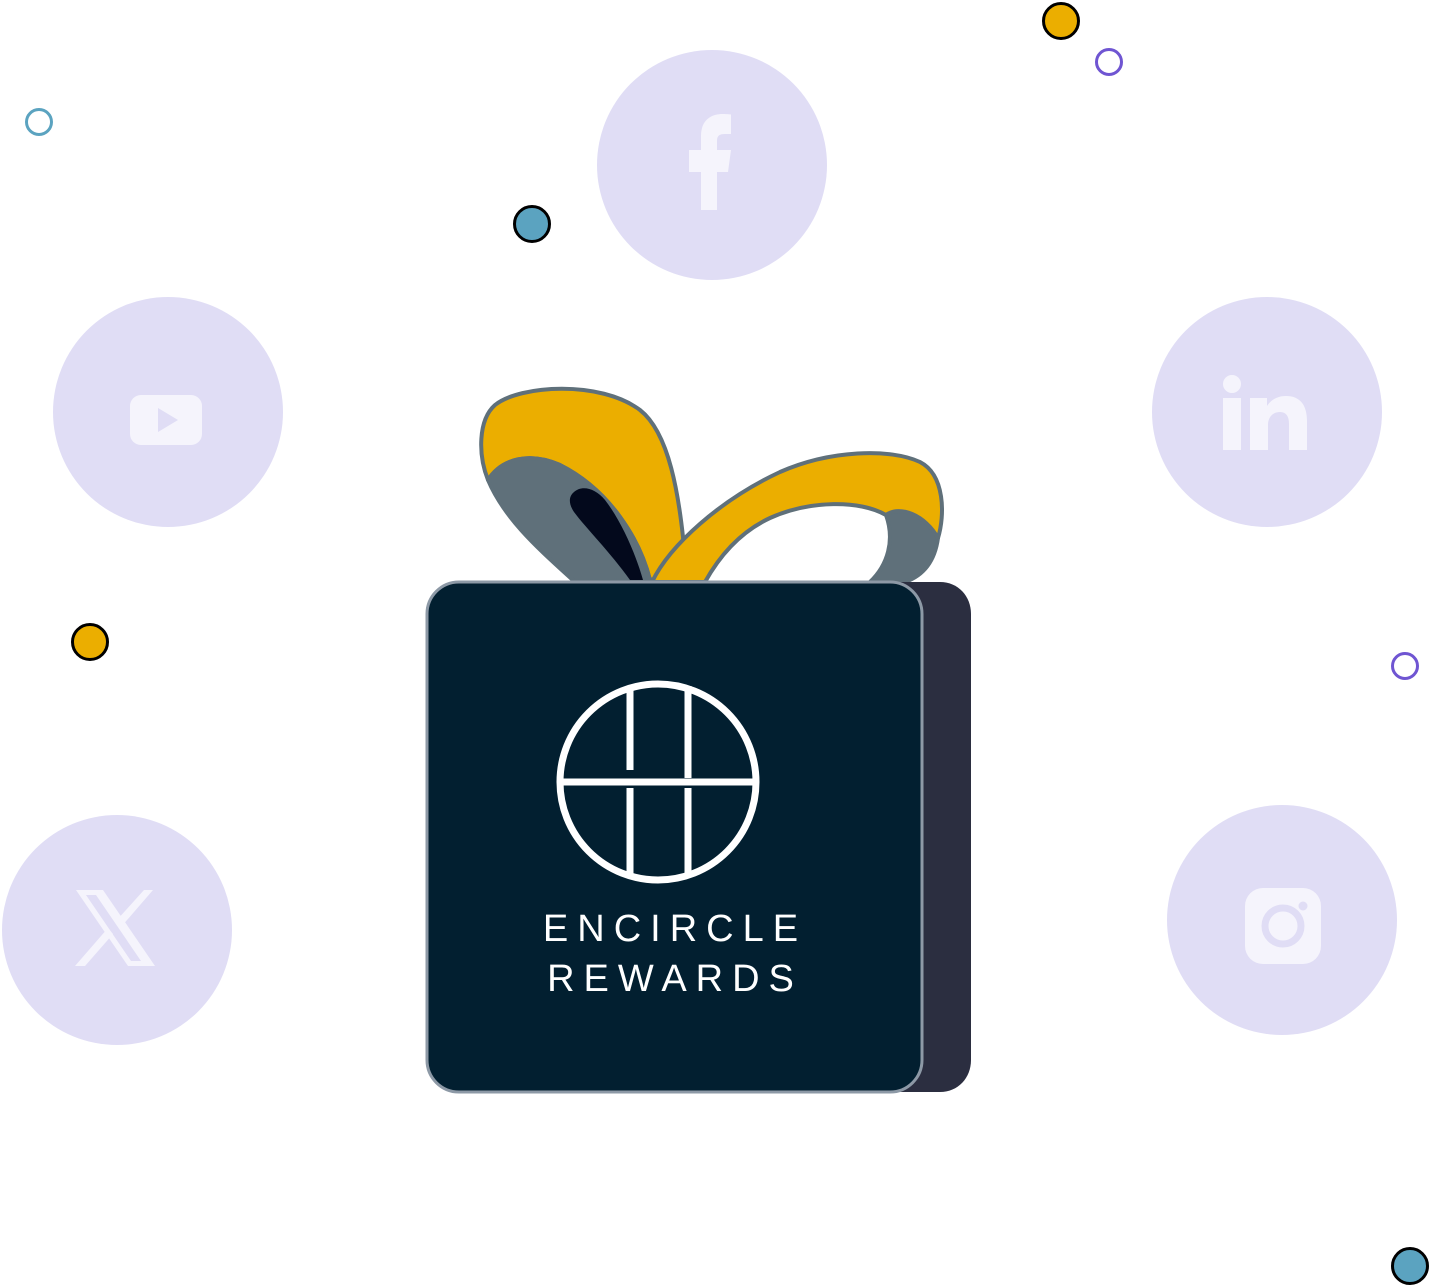  What do you see at coordinates (674, 837) in the screenshot?
I see `gift-box-front` at bounding box center [674, 837].